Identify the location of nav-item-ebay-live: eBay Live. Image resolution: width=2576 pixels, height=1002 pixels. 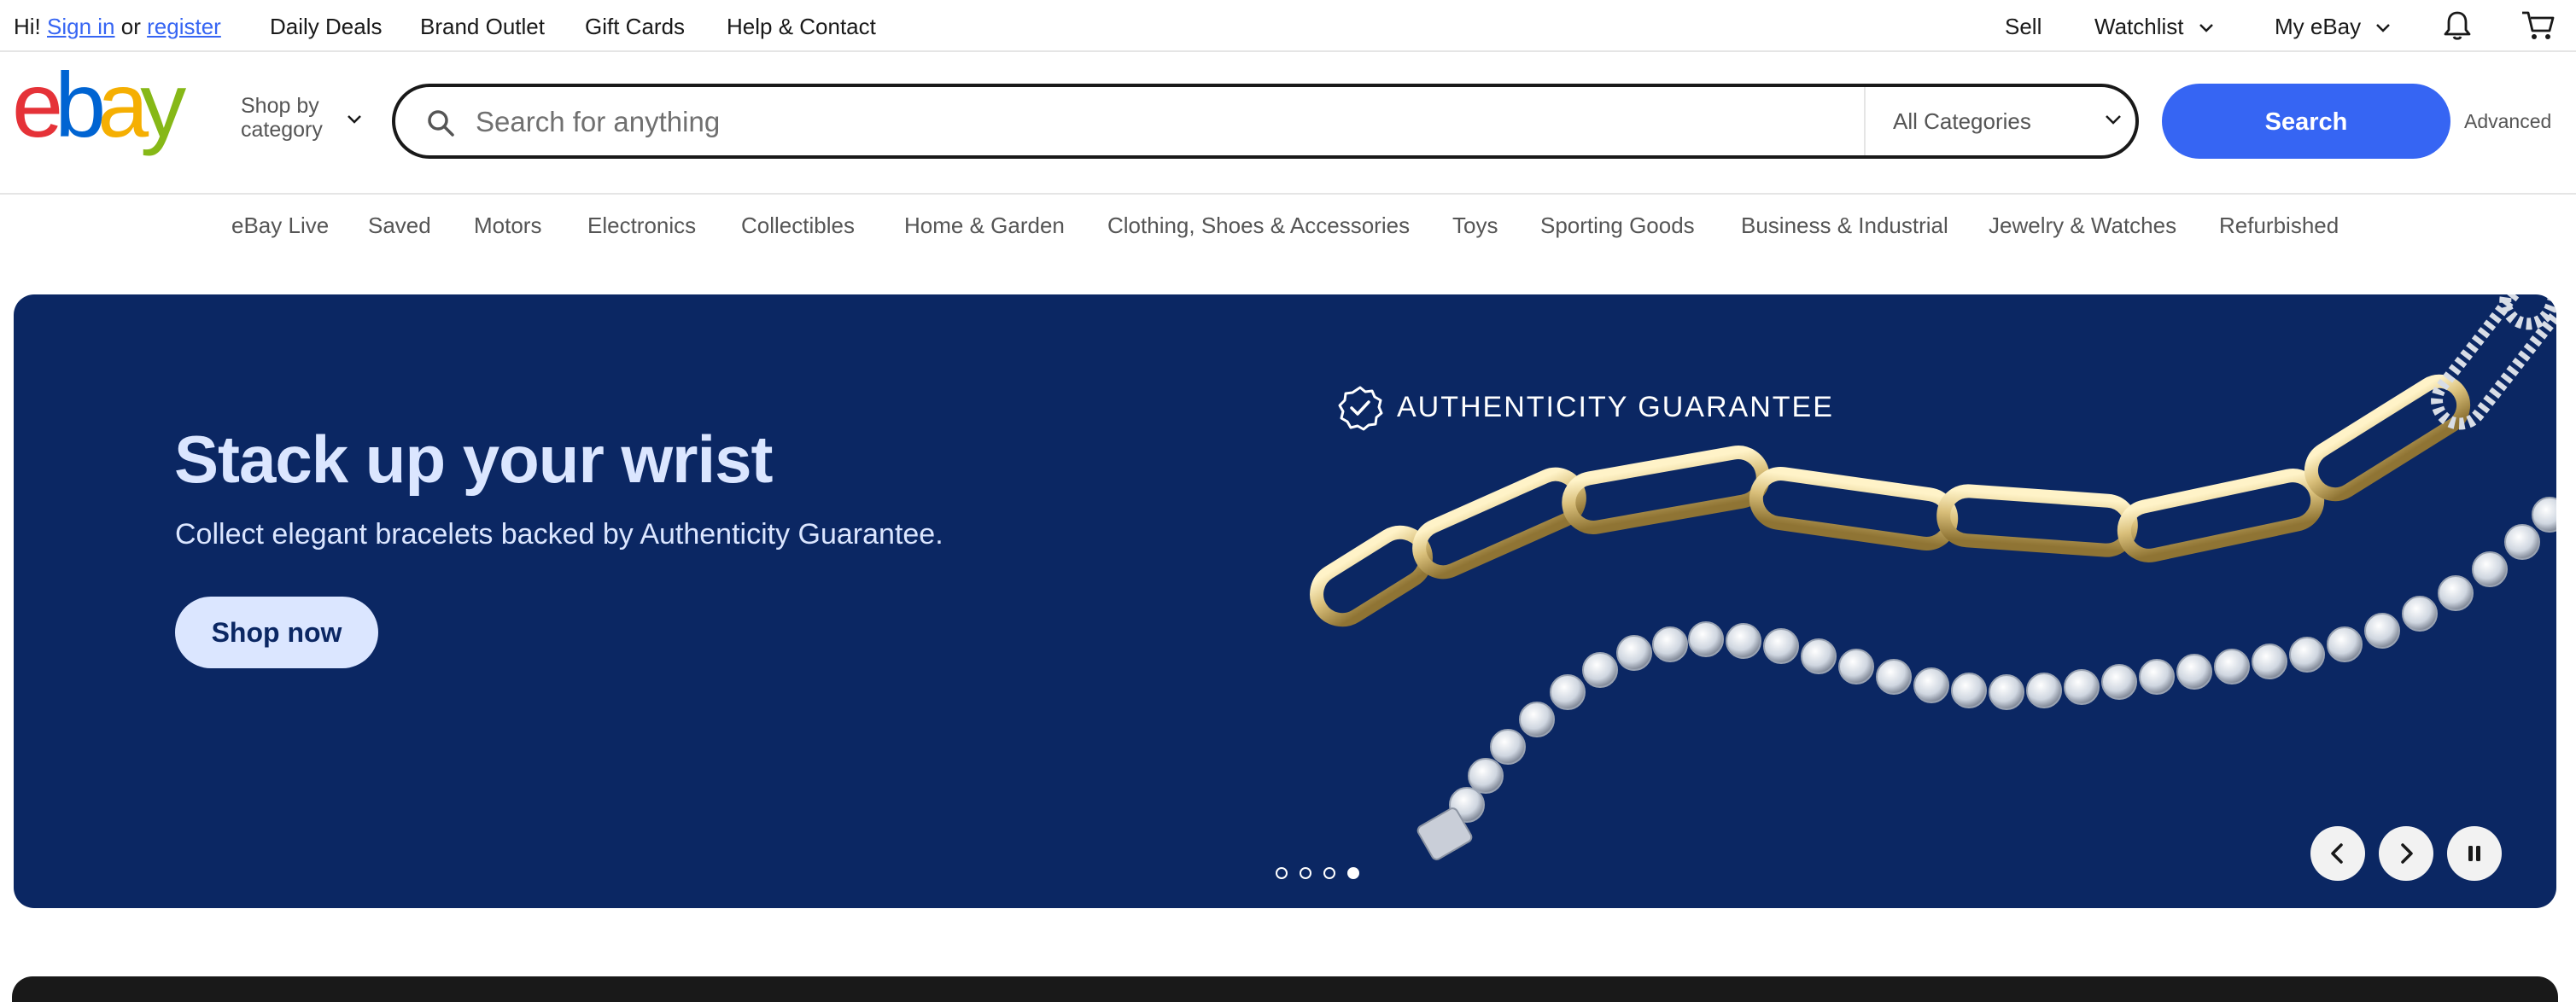
(280, 225).